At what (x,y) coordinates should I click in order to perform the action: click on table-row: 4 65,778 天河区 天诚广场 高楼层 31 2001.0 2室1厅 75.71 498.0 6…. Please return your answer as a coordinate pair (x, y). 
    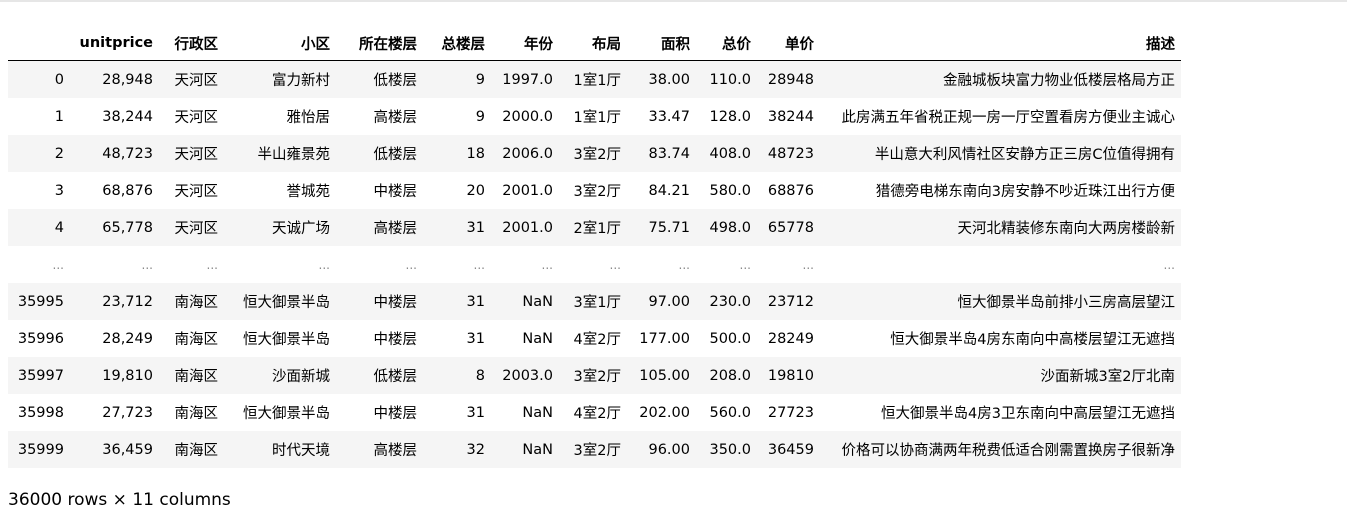
    Looking at the image, I should click on (594, 227).